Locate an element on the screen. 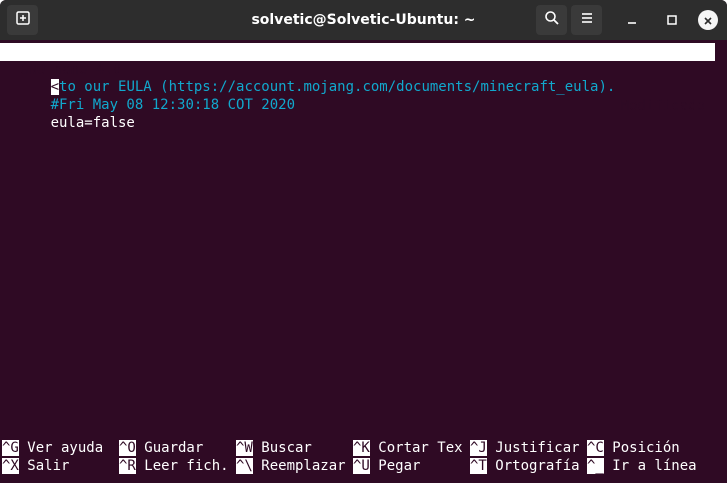 The width and height of the screenshot is (727, 483). shortcut-spelling: ^T Ortografía is located at coordinates (525, 466).